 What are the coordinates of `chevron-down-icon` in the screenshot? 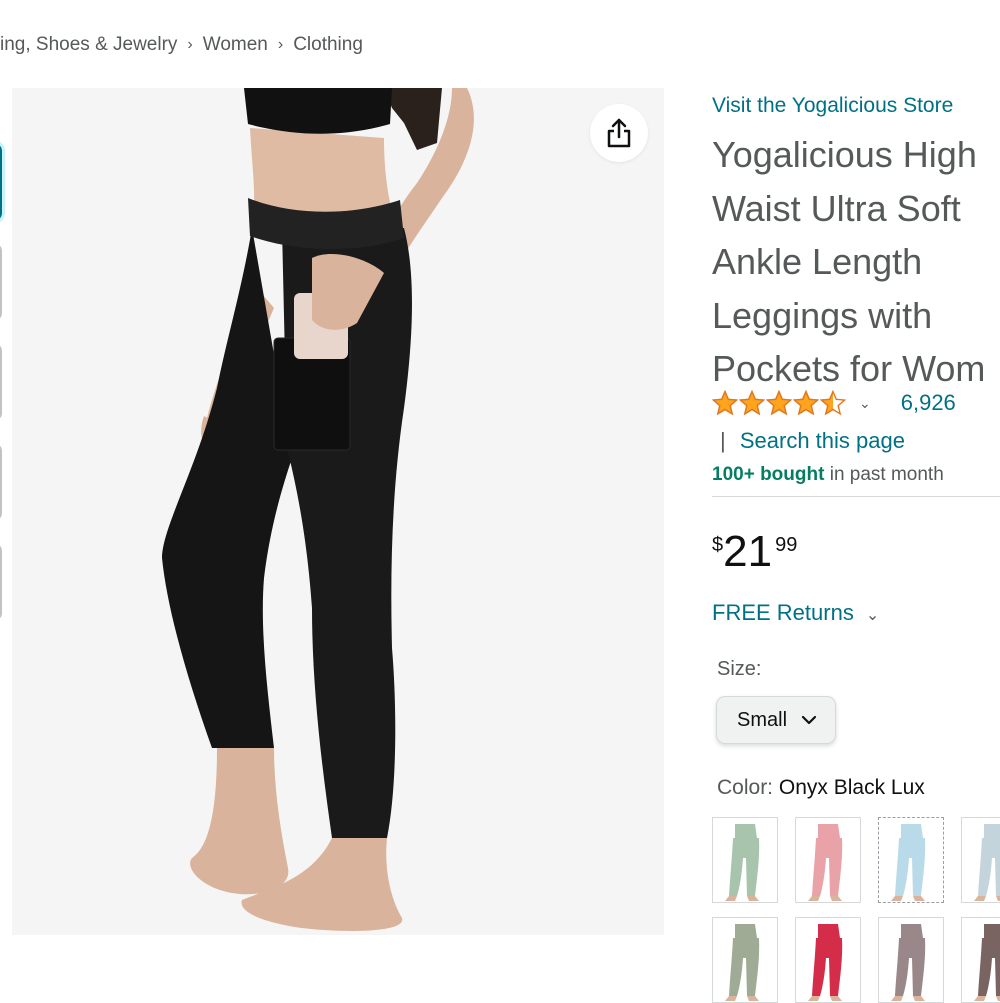 It's located at (809, 720).